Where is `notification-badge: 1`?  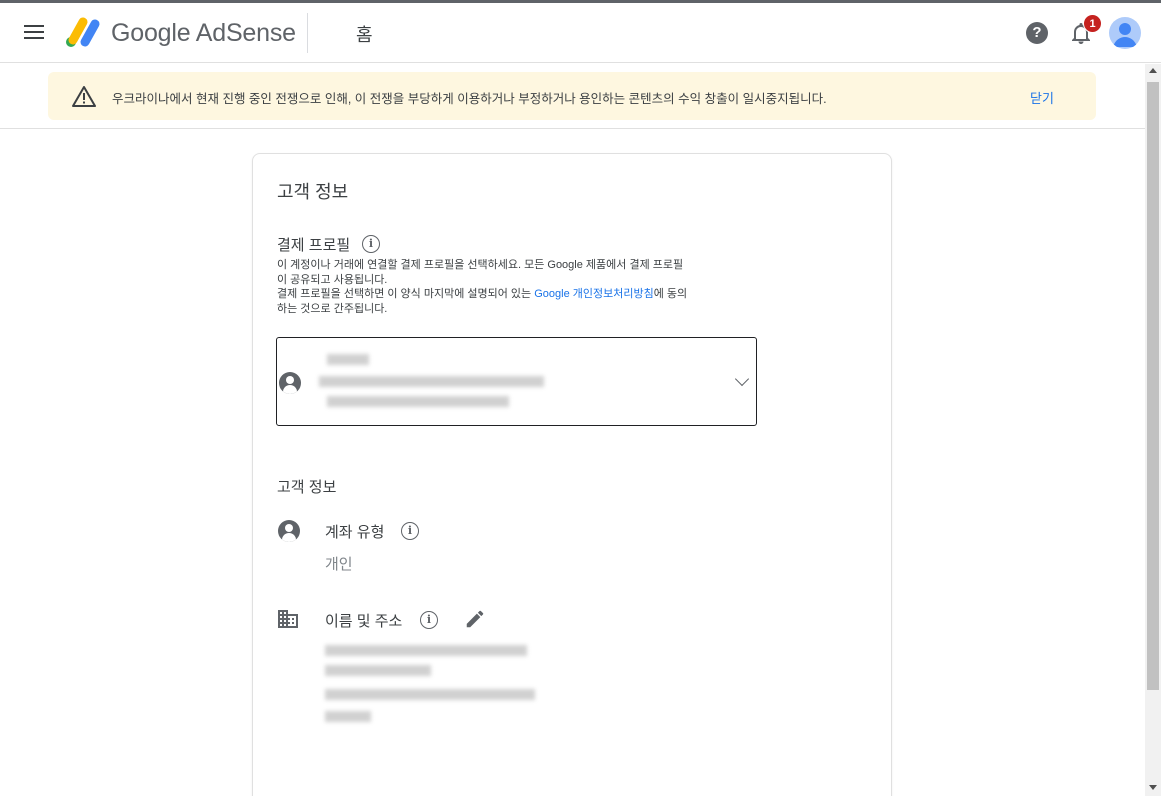
notification-badge: 1 is located at coordinates (1092, 23).